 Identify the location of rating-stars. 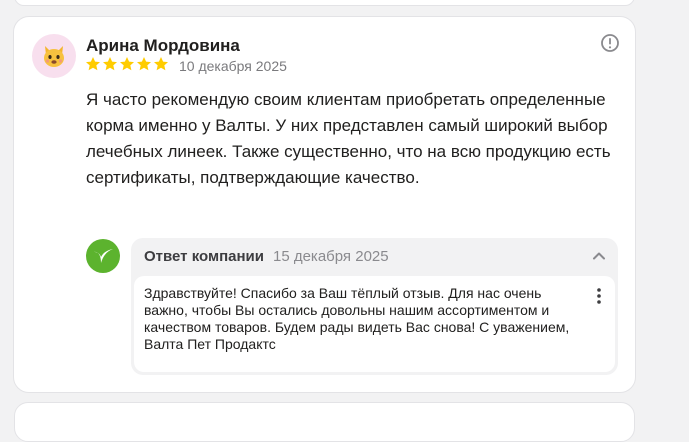
(127, 64).